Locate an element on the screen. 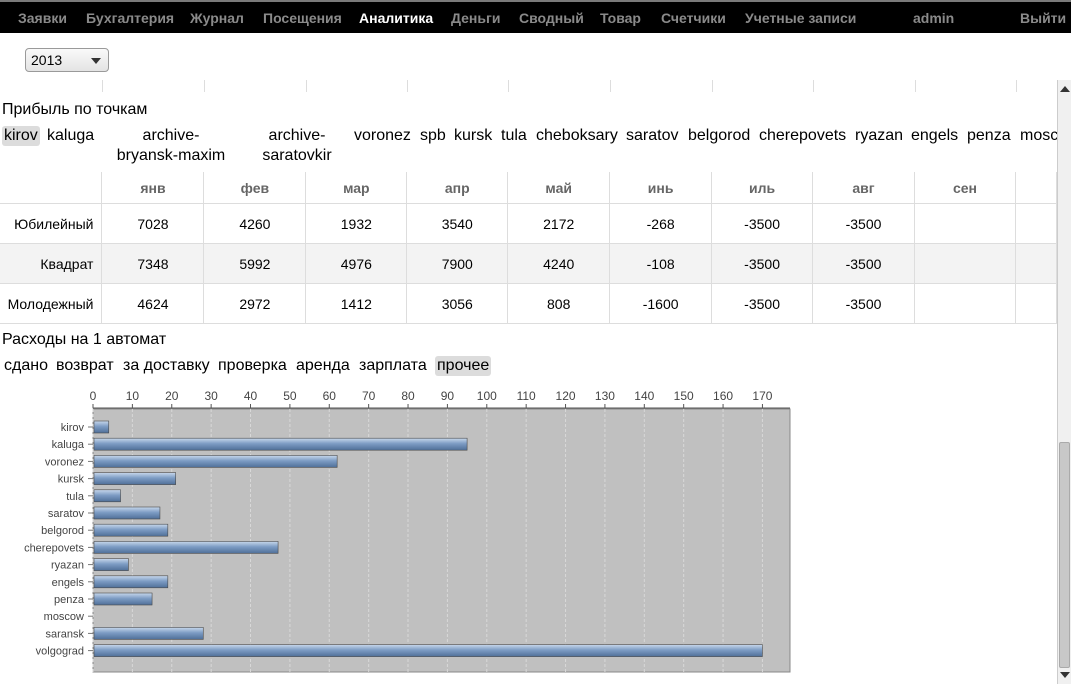 The height and width of the screenshot is (684, 1071). tab-cheboksary: cheboksary is located at coordinates (577, 136).